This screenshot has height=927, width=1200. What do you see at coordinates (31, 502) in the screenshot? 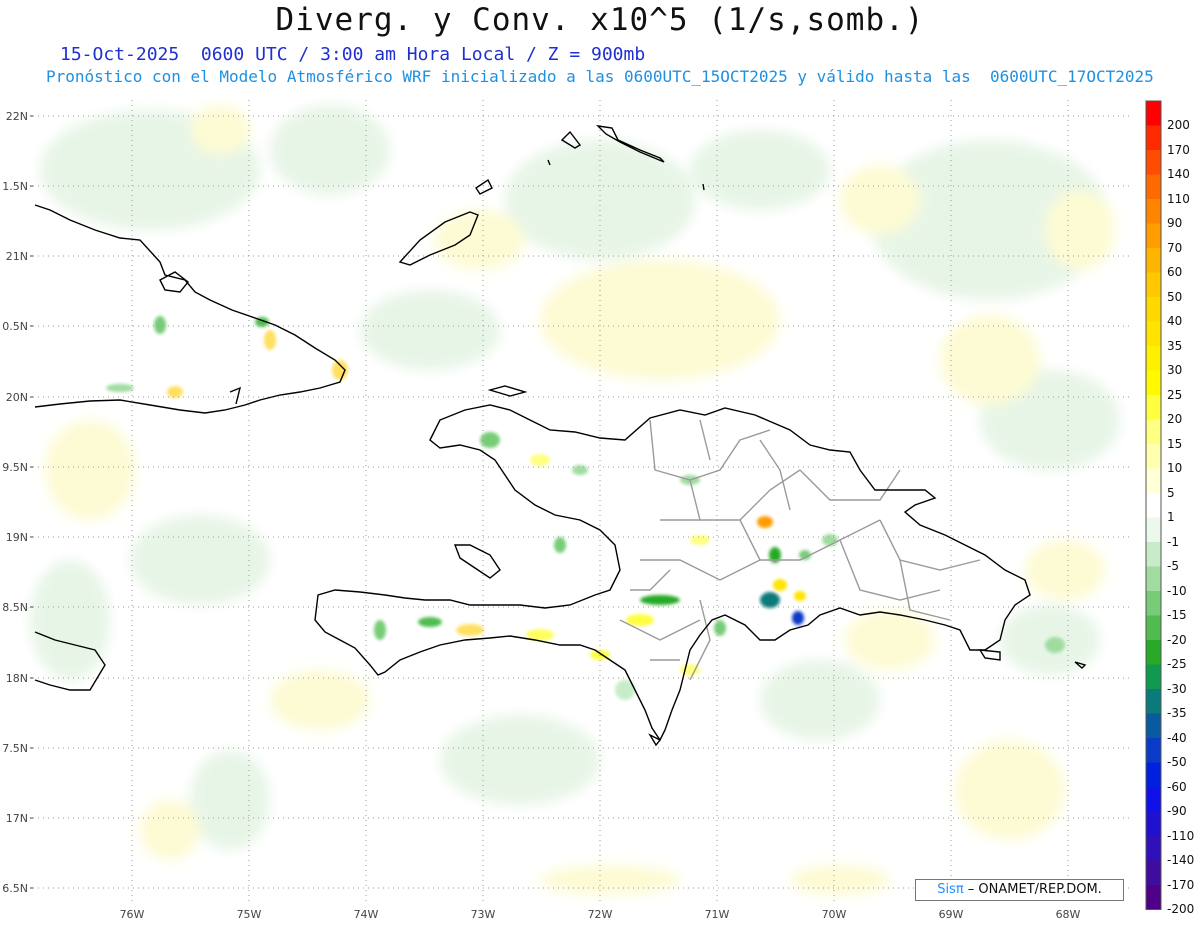
I see `axis-ticks` at bounding box center [31, 502].